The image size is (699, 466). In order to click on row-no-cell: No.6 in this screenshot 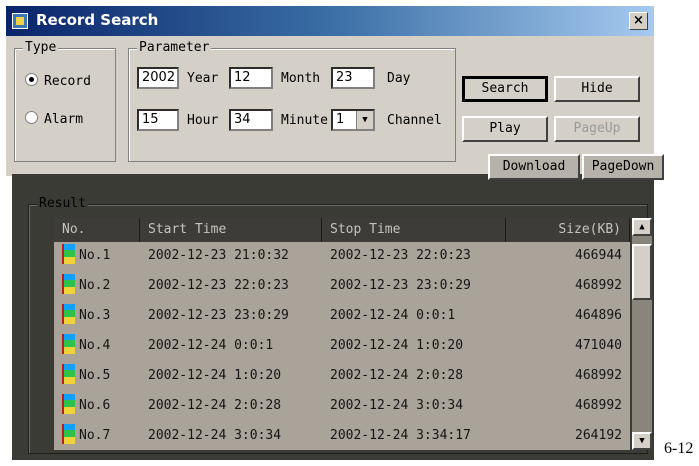, I will do `click(97, 406)`.